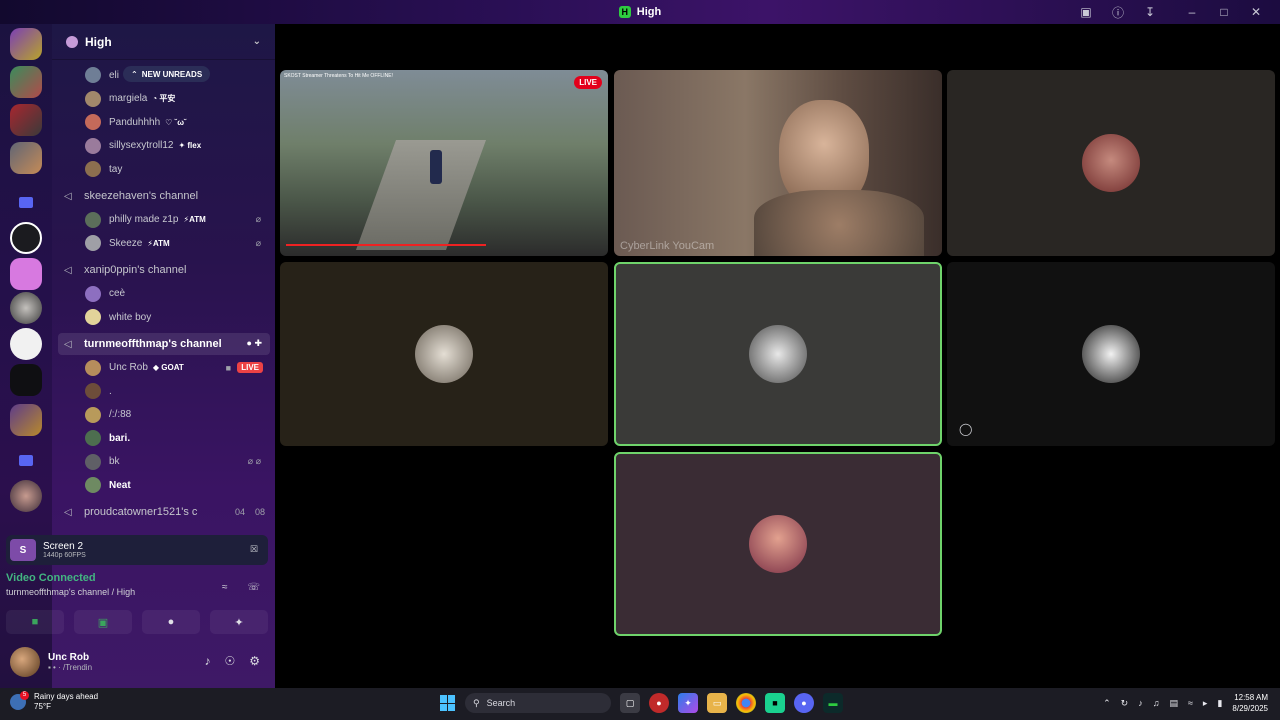 This screenshot has height=720, width=1280. What do you see at coordinates (163, 196) in the screenshot?
I see `voice-channel: ◁ skeezehaven's channel` at bounding box center [163, 196].